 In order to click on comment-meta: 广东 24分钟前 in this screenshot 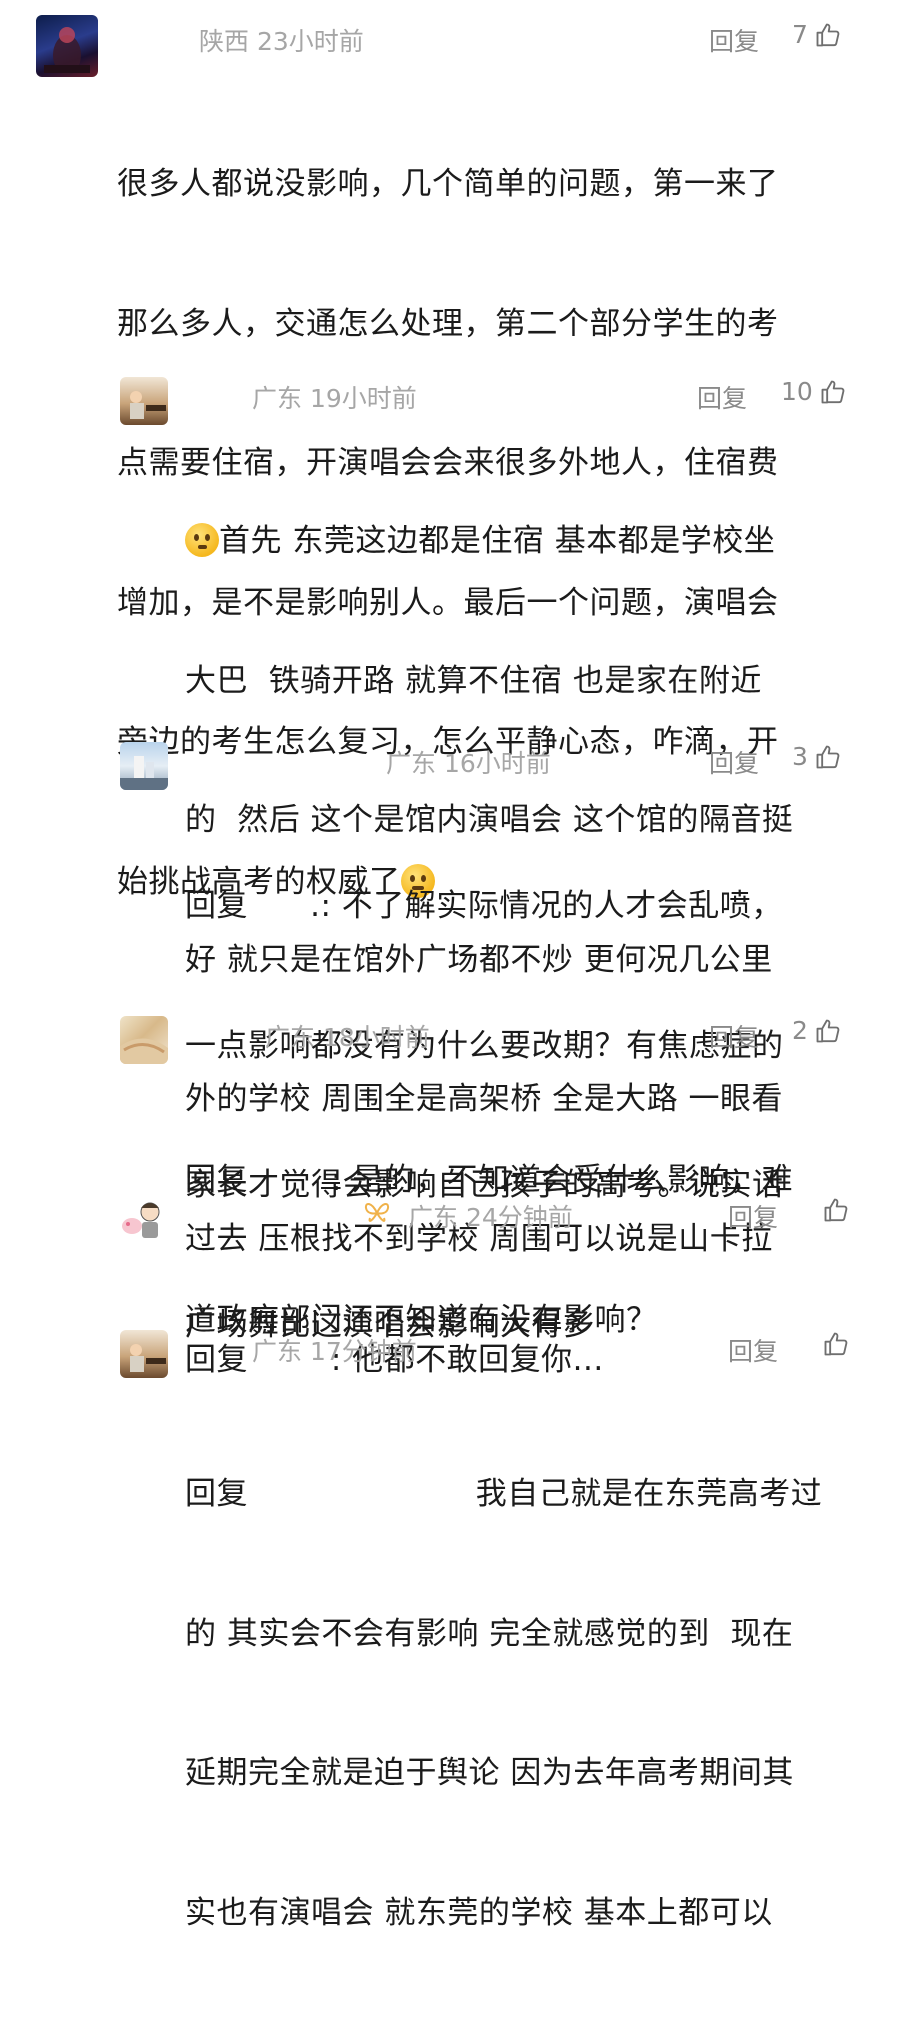, I will do `click(490, 1217)`.